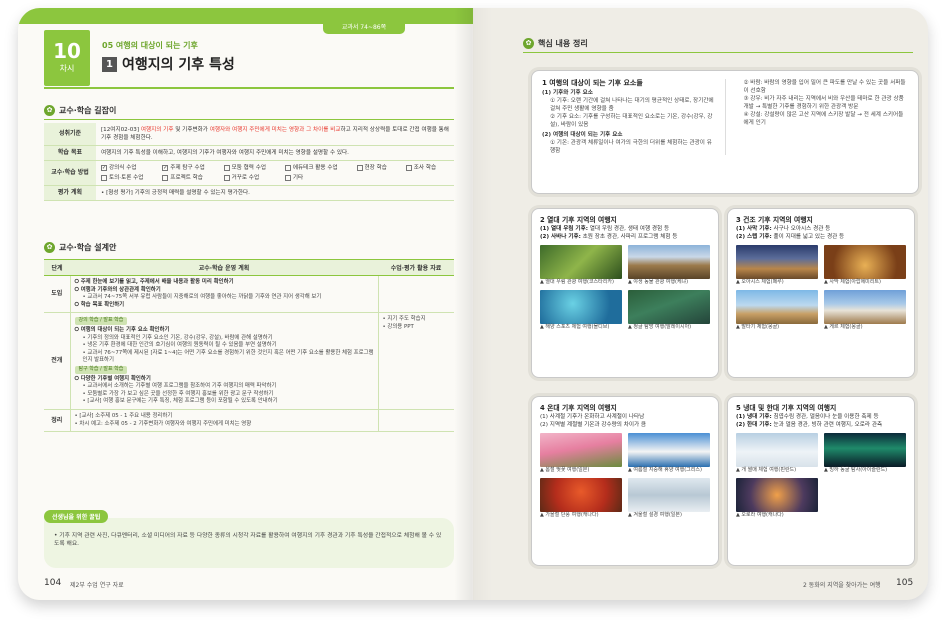 The image size is (946, 626). I want to click on photo-caption: ▲ 빙하 동굴 탐사(아이슬란드), so click(856, 470).